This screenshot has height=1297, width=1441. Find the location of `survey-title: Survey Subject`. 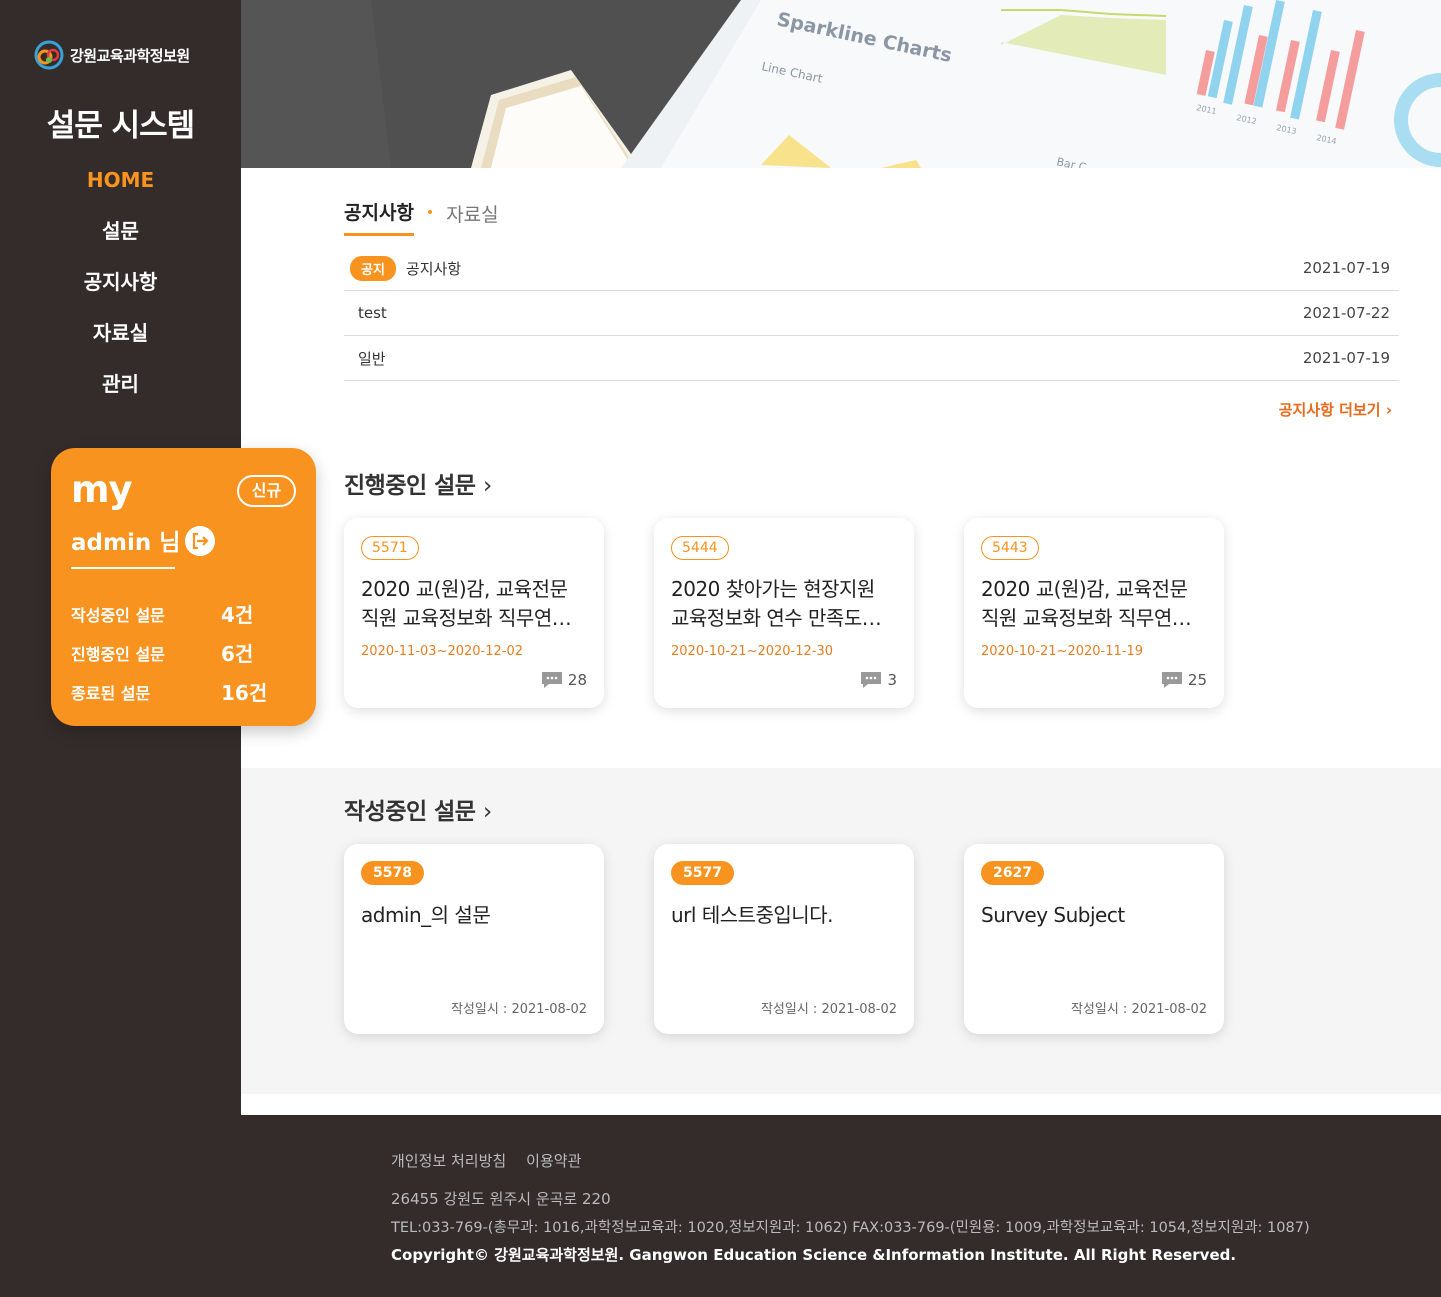

survey-title: Survey Subject is located at coordinates (1053, 915).